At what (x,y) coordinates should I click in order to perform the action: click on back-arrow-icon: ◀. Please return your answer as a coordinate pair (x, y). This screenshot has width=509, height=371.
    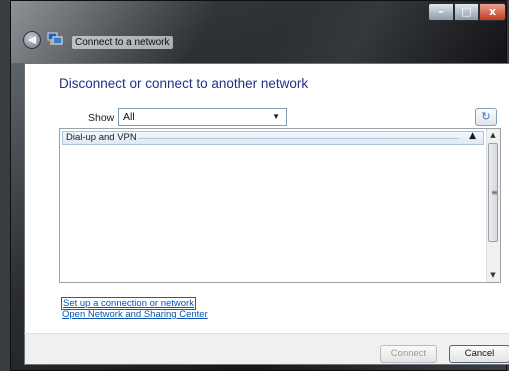
    Looking at the image, I should click on (32, 39).